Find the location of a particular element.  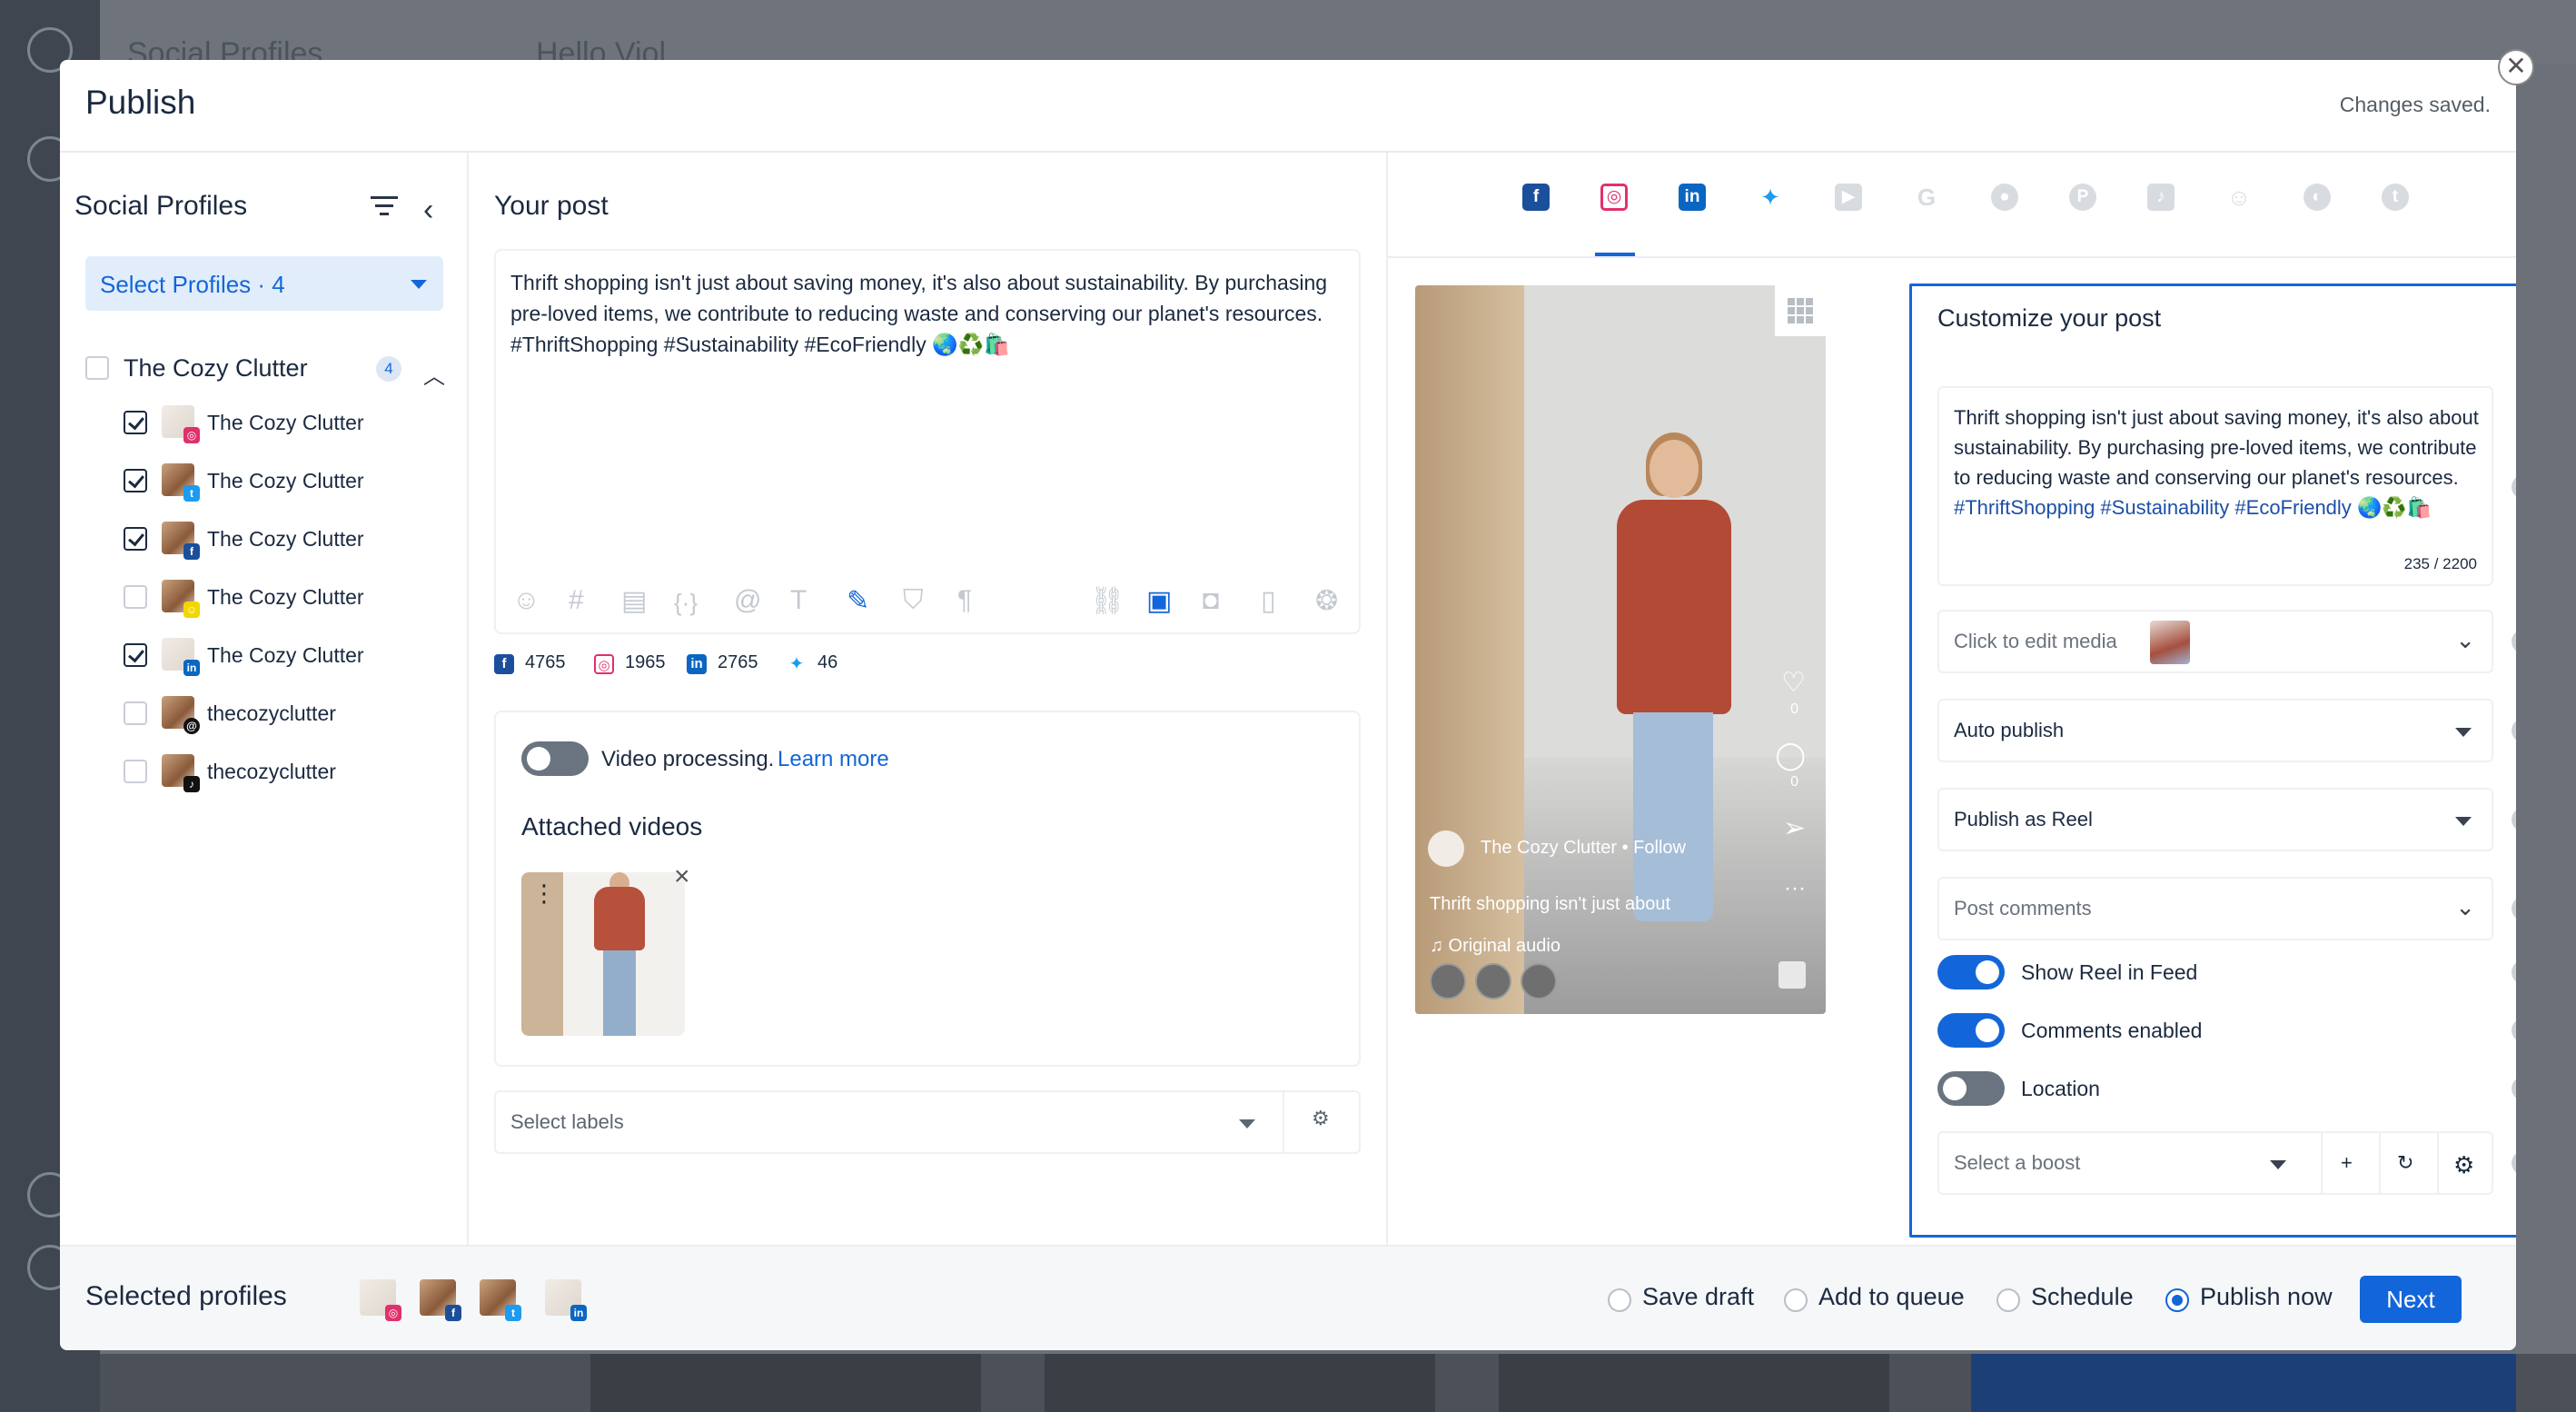

text-format-icon: T is located at coordinates (798, 600).